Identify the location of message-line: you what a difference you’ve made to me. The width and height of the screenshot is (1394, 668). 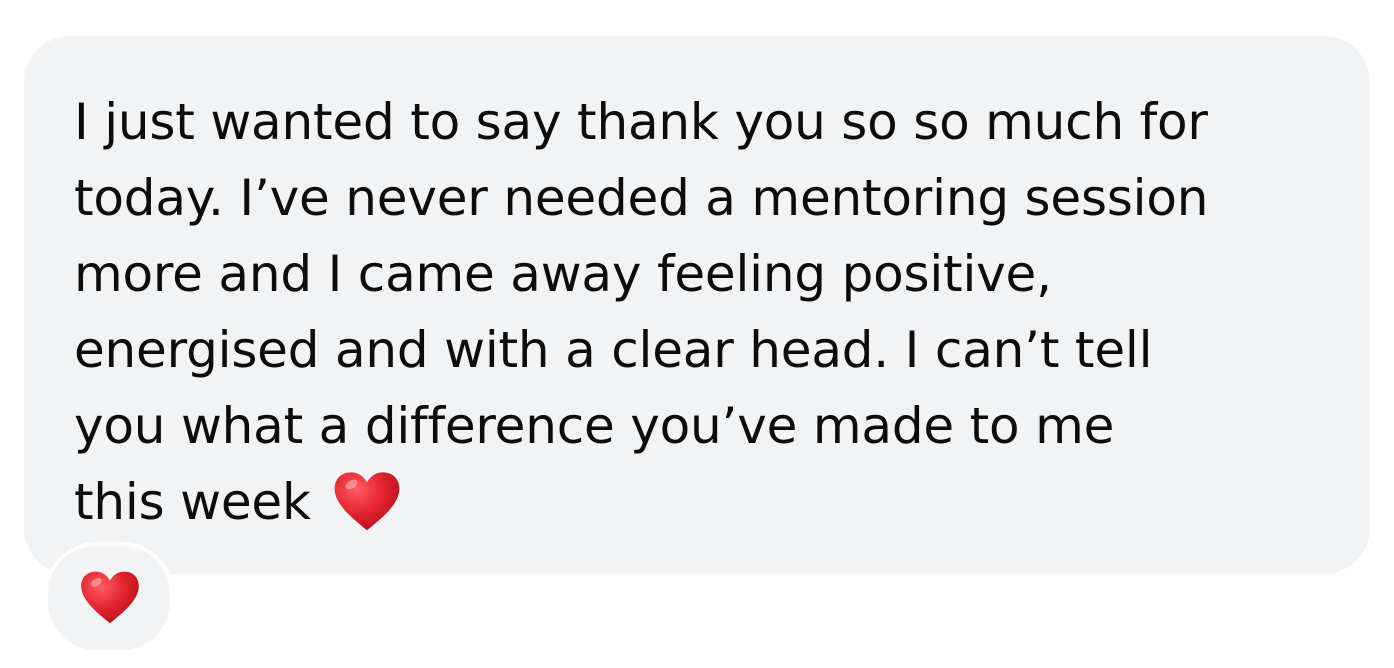
(594, 426).